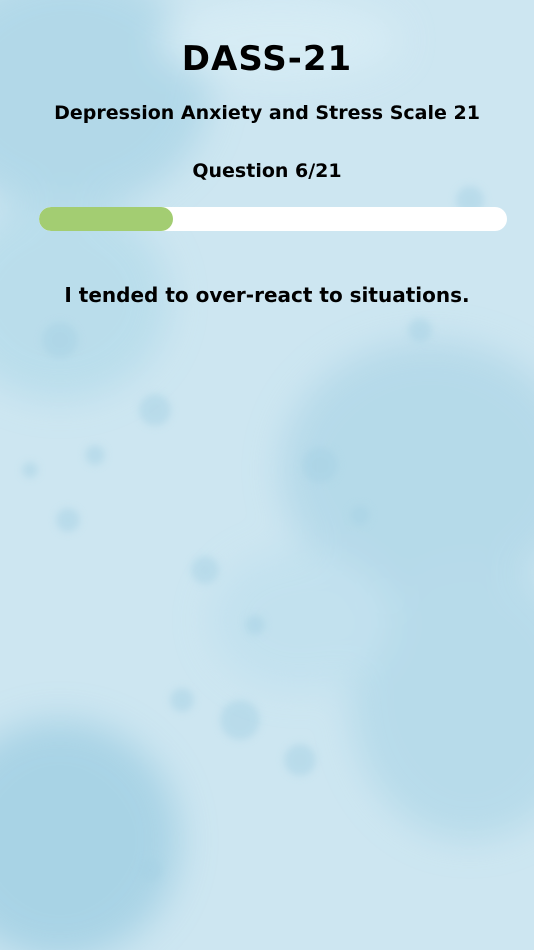  Describe the element at coordinates (267, 171) in the screenshot. I see `question-counter: Question 6/21` at that location.